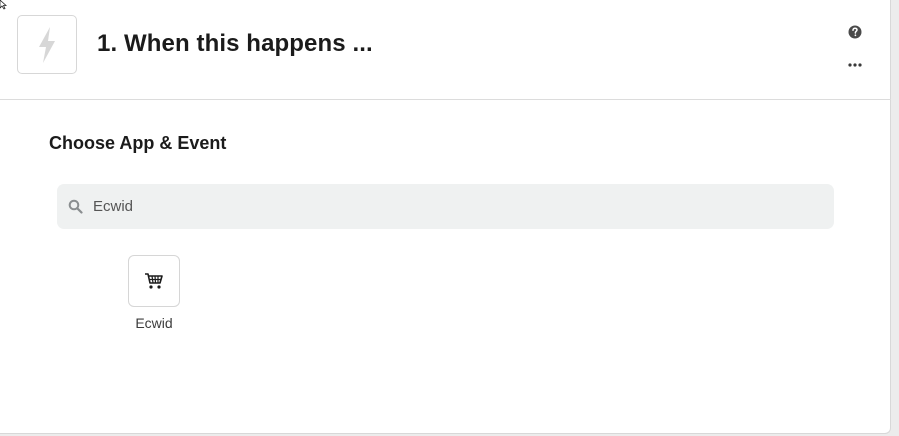 The height and width of the screenshot is (436, 899). I want to click on search-box, so click(445, 206).